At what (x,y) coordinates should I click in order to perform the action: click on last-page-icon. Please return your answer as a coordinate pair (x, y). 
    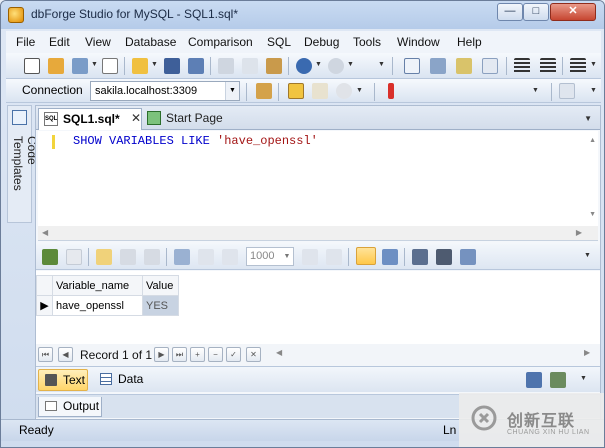
    Looking at the image, I should click on (334, 257).